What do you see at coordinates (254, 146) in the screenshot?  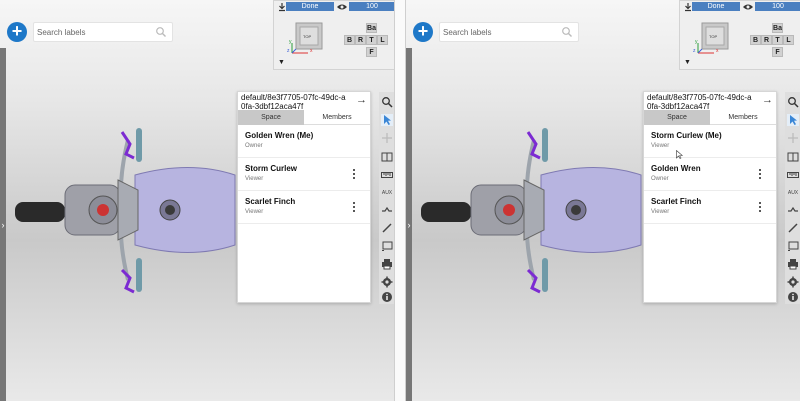 I see `member-role: Owner` at bounding box center [254, 146].